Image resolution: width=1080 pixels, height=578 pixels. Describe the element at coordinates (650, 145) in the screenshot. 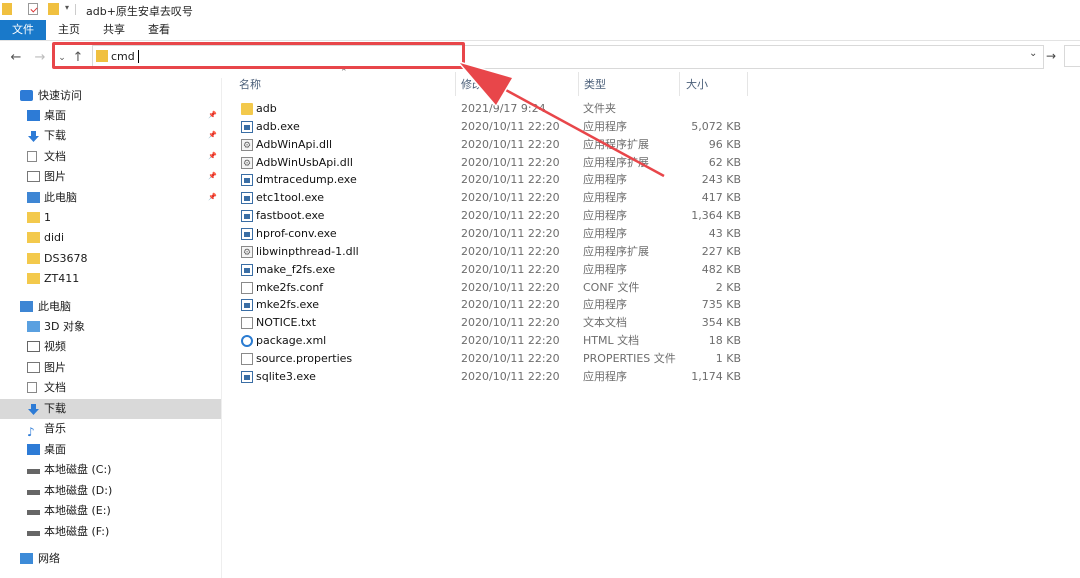

I see `file-row: AdbWinApi.dll 2020/10/11 22:20 应用程序扩展 96 KB` at that location.